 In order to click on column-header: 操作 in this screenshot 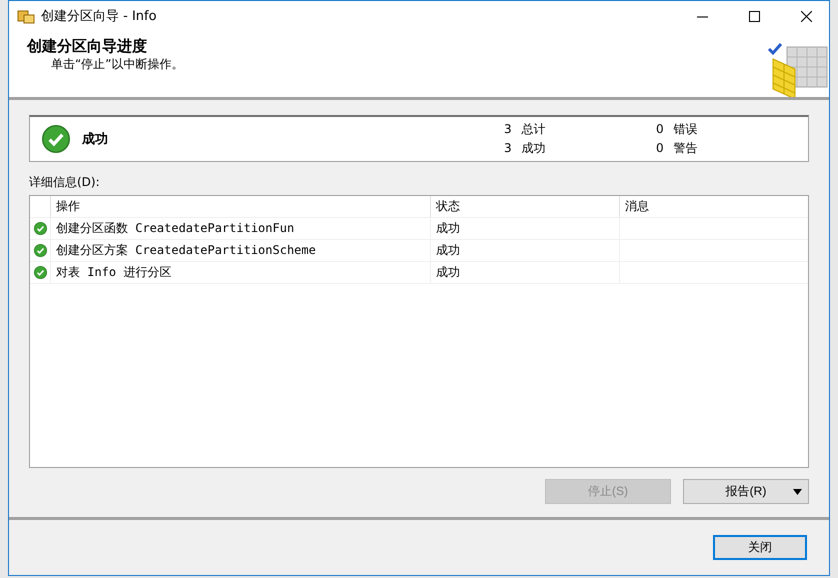, I will do `click(240, 207)`.